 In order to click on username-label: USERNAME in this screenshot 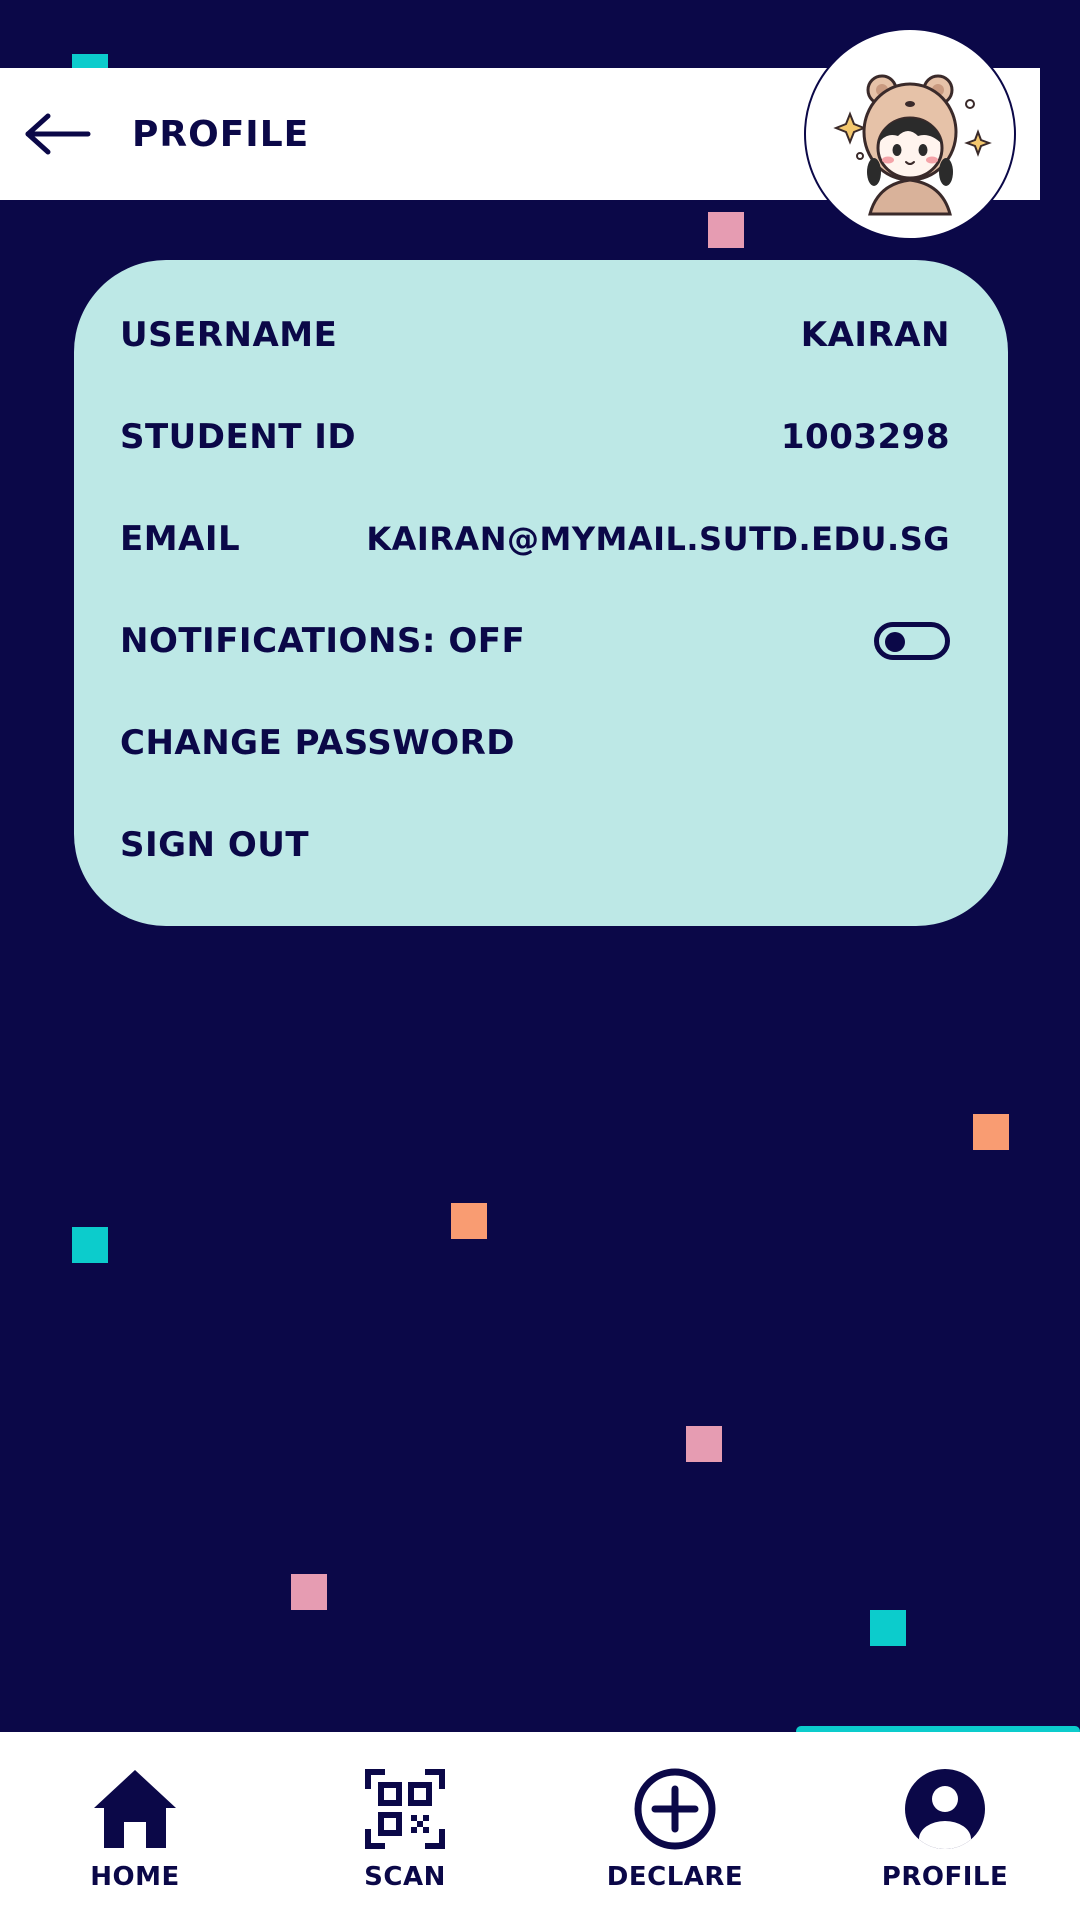, I will do `click(229, 335)`.